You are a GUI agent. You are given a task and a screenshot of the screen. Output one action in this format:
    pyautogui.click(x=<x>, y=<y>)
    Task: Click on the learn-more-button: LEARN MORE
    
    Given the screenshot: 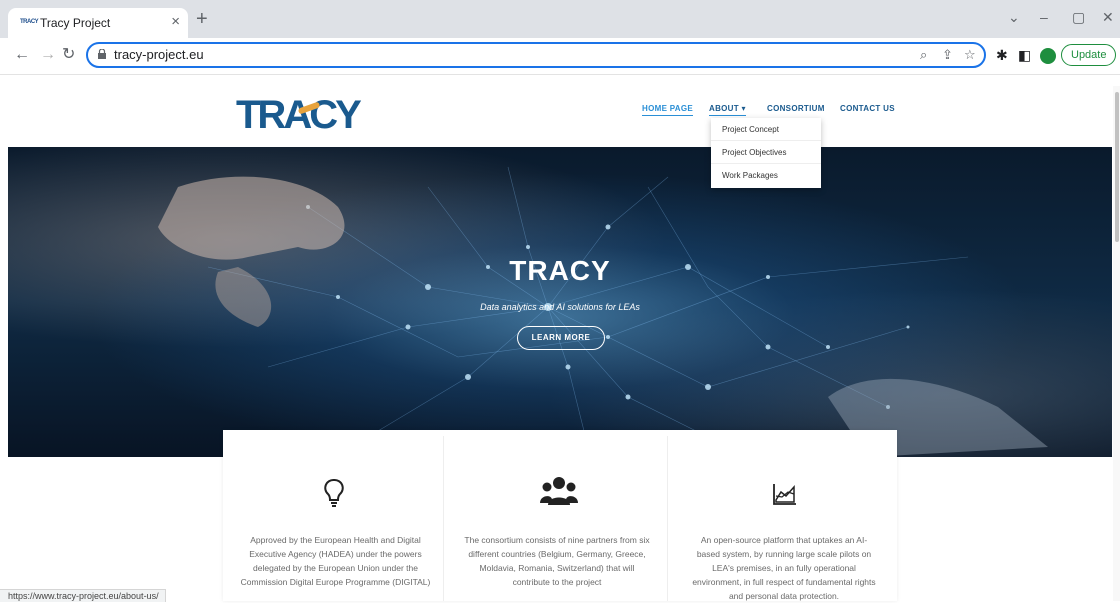 What is the action you would take?
    pyautogui.click(x=561, y=338)
    